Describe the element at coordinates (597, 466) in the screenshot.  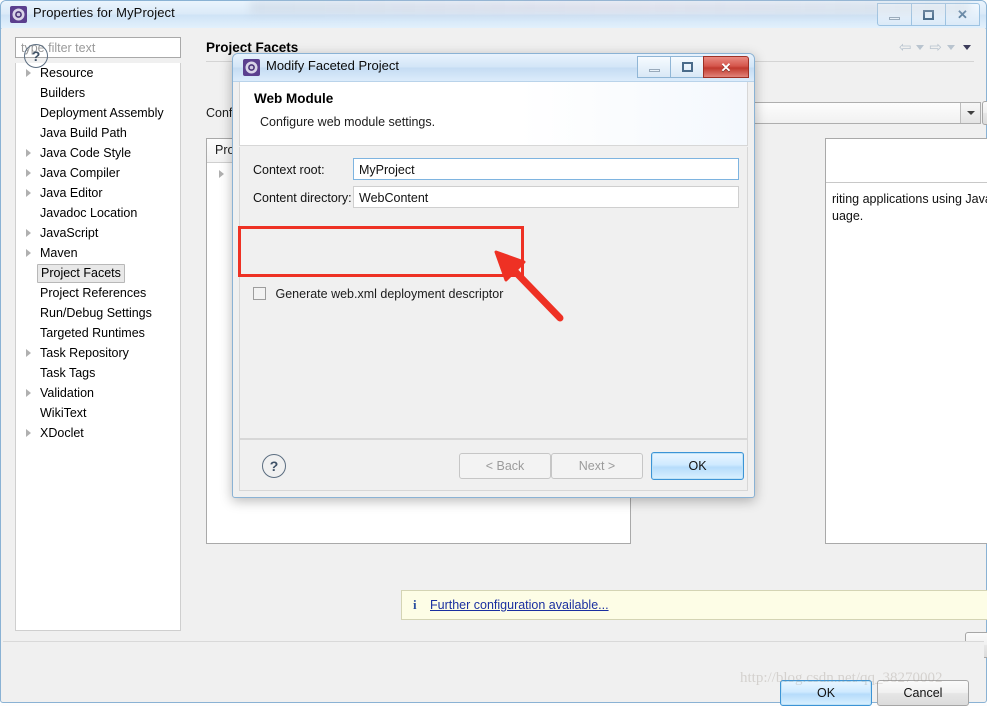
I see `next-button: Next >` at that location.